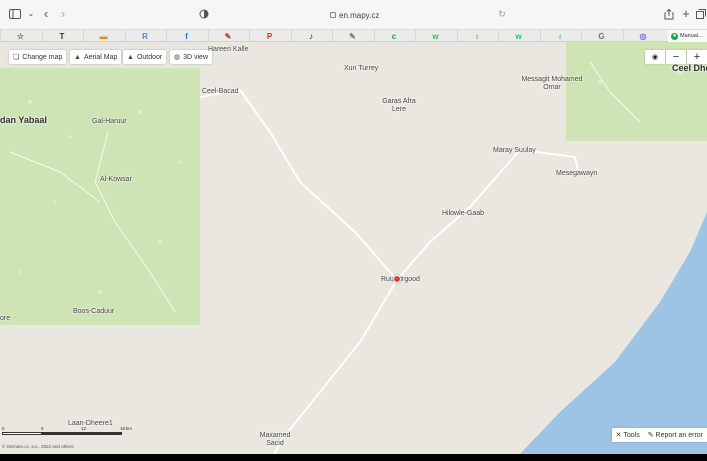 The height and width of the screenshot is (461, 707). Describe the element at coordinates (116, 180) in the screenshot. I see `place-label: Al-Kowsar` at that location.